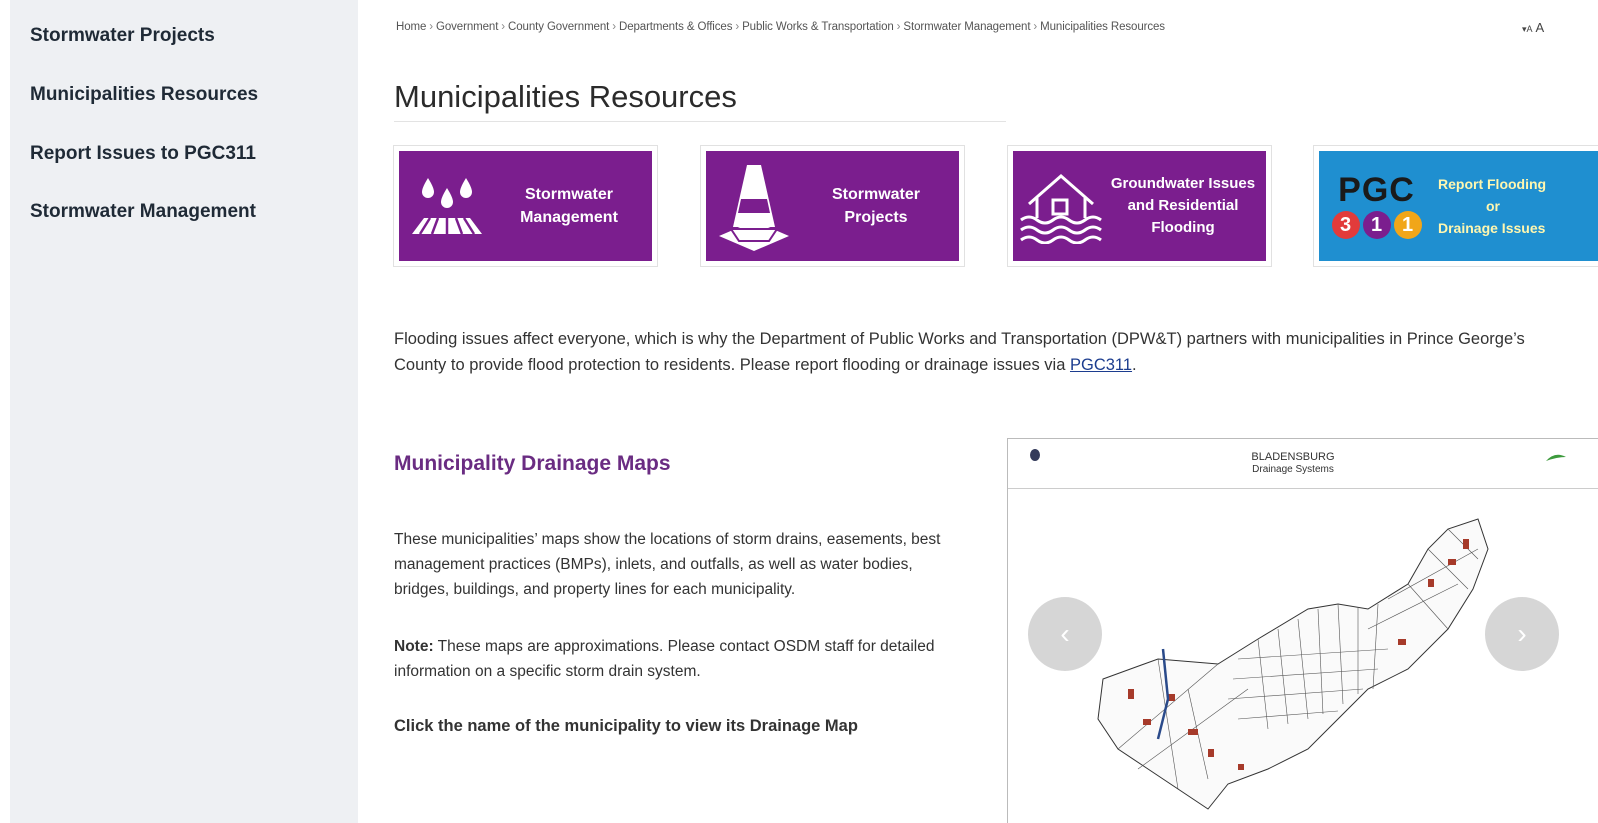 The width and height of the screenshot is (1598, 823). What do you see at coordinates (122, 36) in the screenshot?
I see `sidebar-item-stormwater-projects: Stormwater Projects` at bounding box center [122, 36].